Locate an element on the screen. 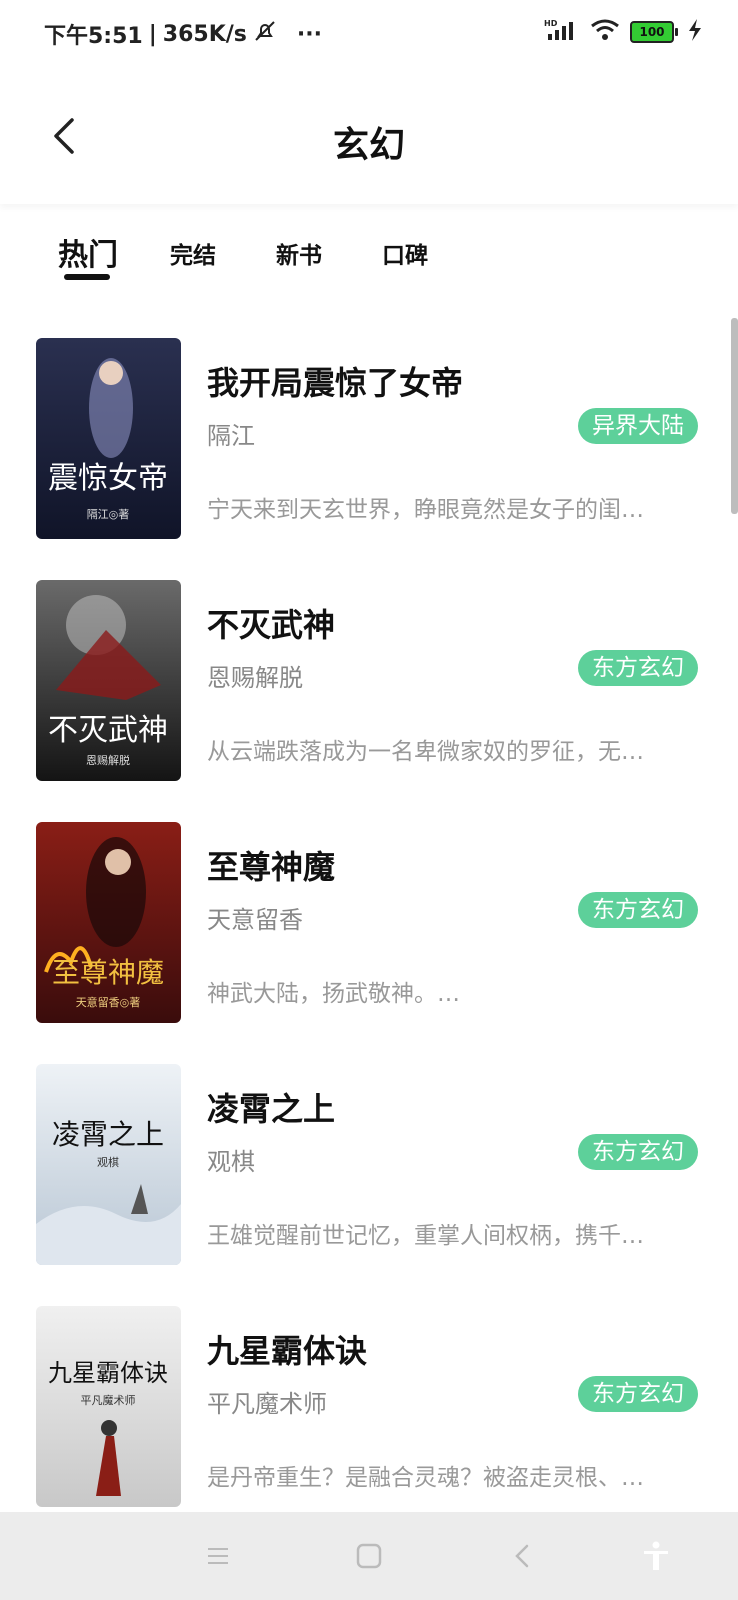 Image resolution: width=738 pixels, height=1600 pixels. svg-text: 凌霄之上 is located at coordinates (108, 1134).